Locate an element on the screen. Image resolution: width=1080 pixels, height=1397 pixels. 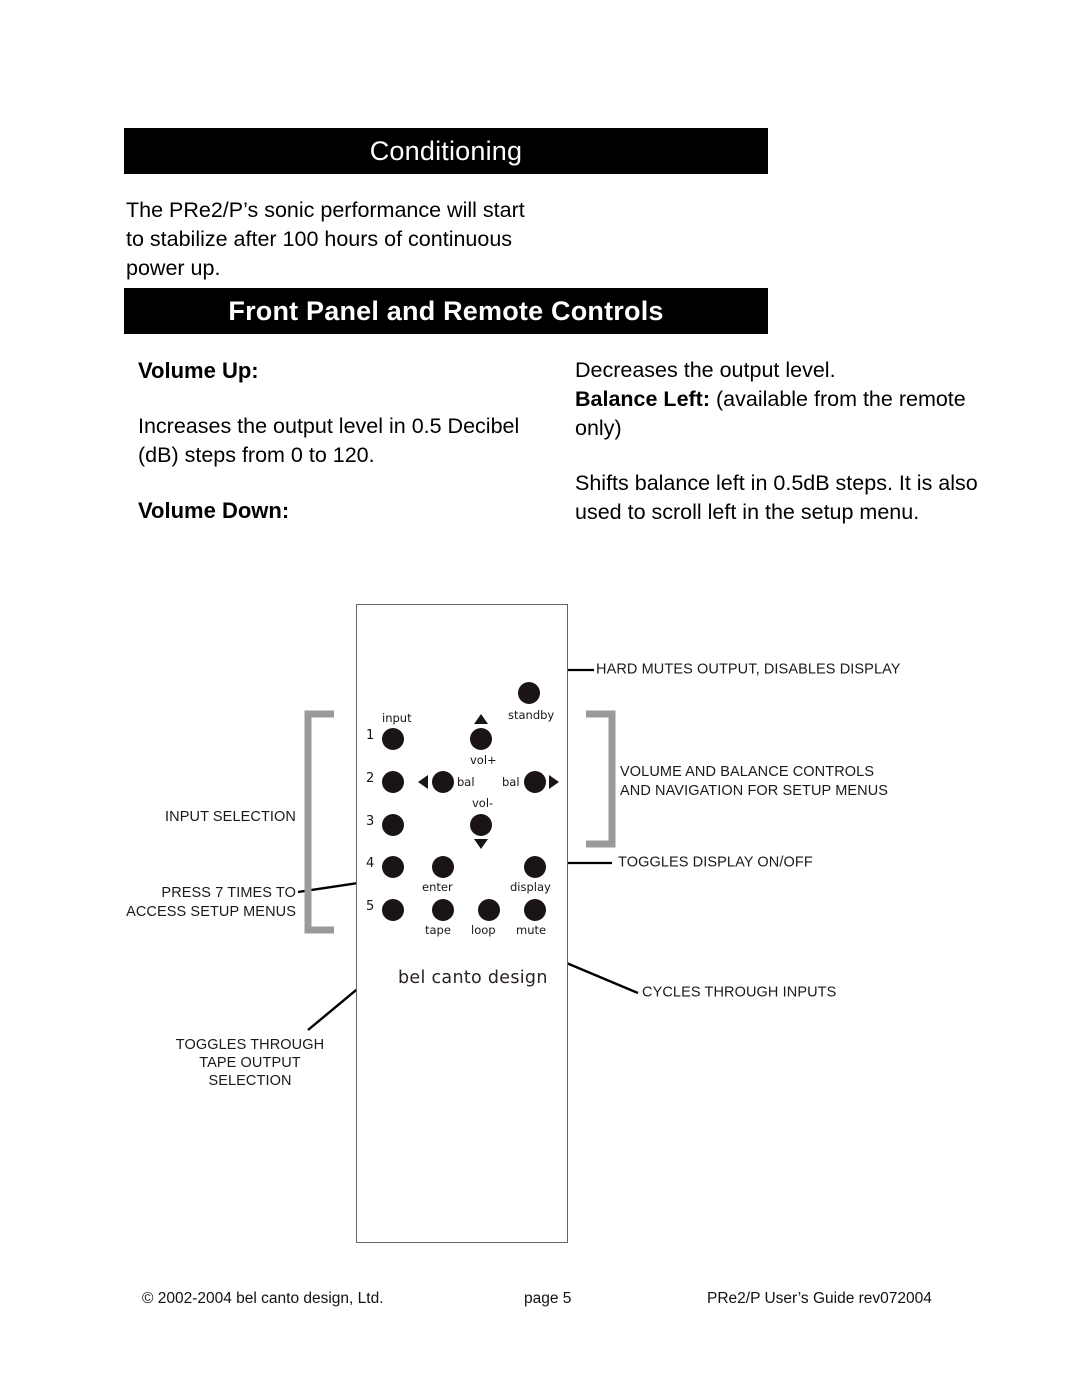
callout-press-7-line1: PRESS 7 TIMES TO is located at coordinates (228, 893).